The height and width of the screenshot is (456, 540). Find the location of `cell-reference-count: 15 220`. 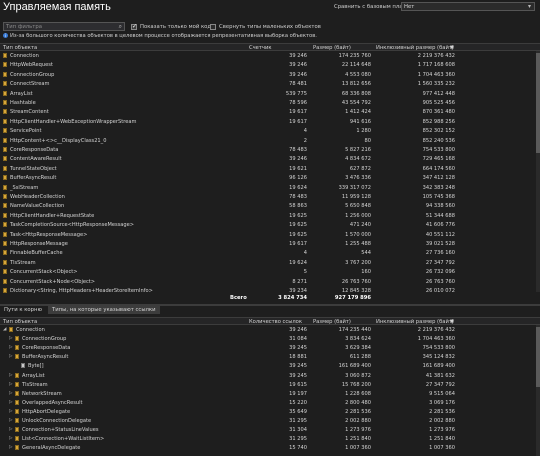

cell-reference-count: 15 220 is located at coordinates (298, 402).